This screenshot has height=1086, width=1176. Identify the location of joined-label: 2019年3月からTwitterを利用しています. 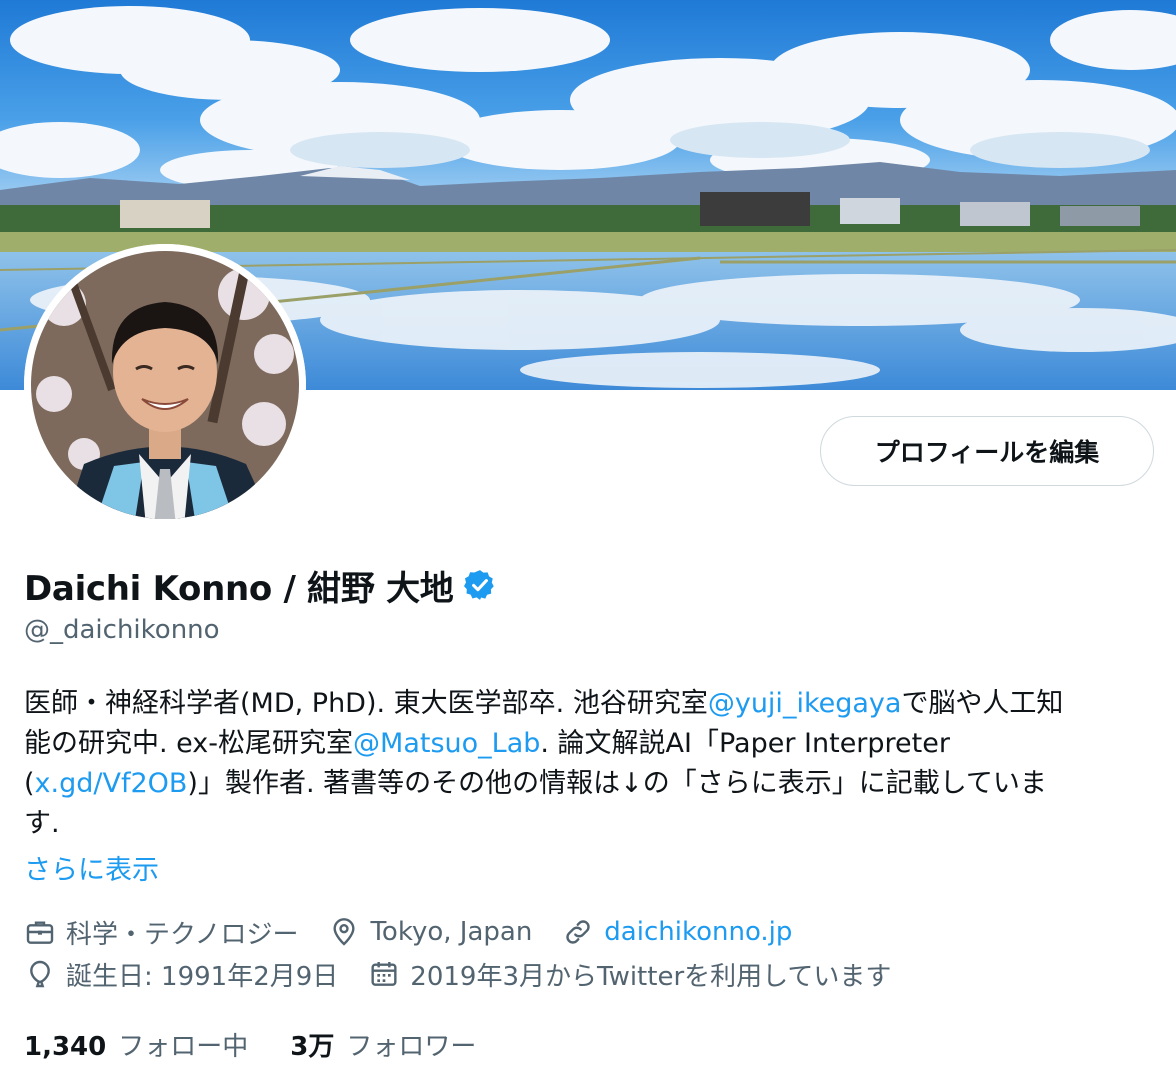
(651, 976).